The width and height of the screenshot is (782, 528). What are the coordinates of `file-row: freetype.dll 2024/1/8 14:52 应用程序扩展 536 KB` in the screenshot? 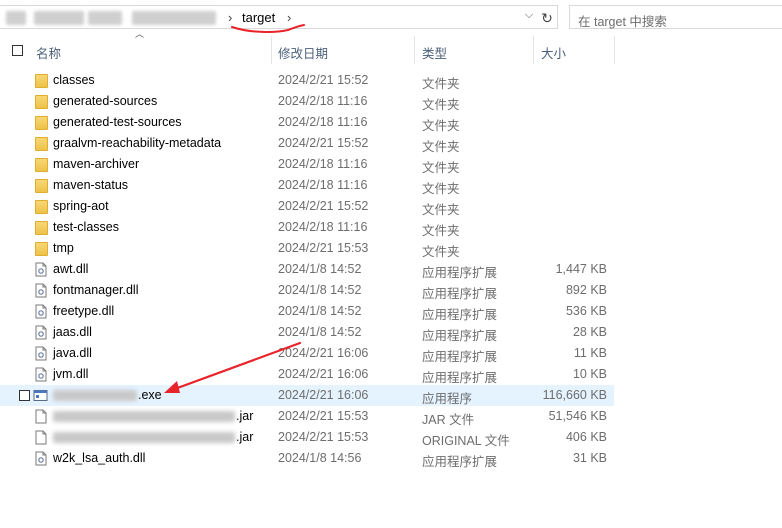 It's located at (307, 311).